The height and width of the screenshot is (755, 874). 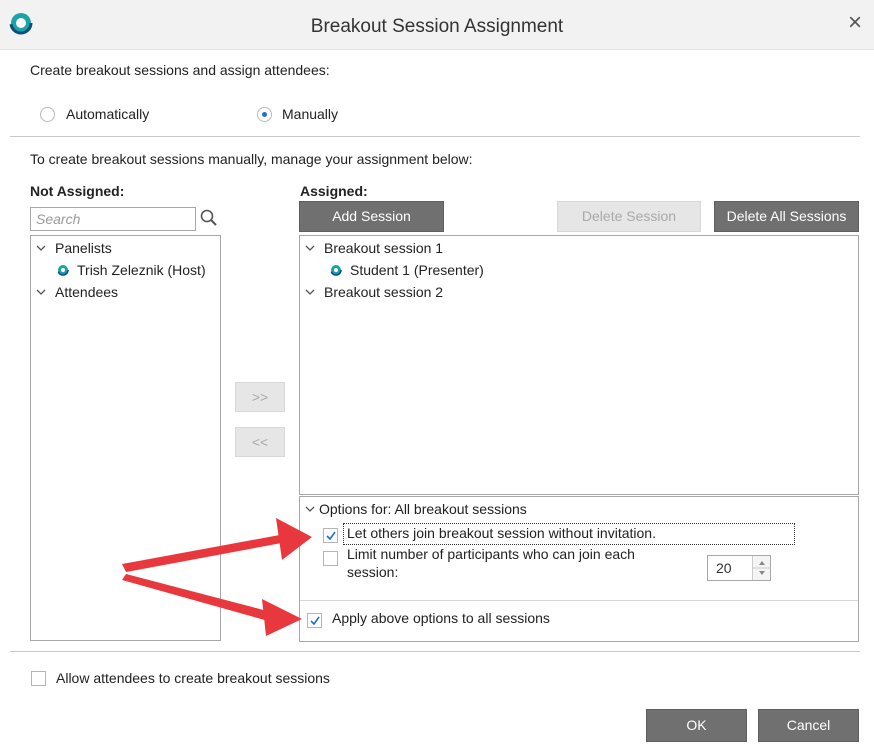 I want to click on stepper-arrows-icon, so click(x=762, y=568).